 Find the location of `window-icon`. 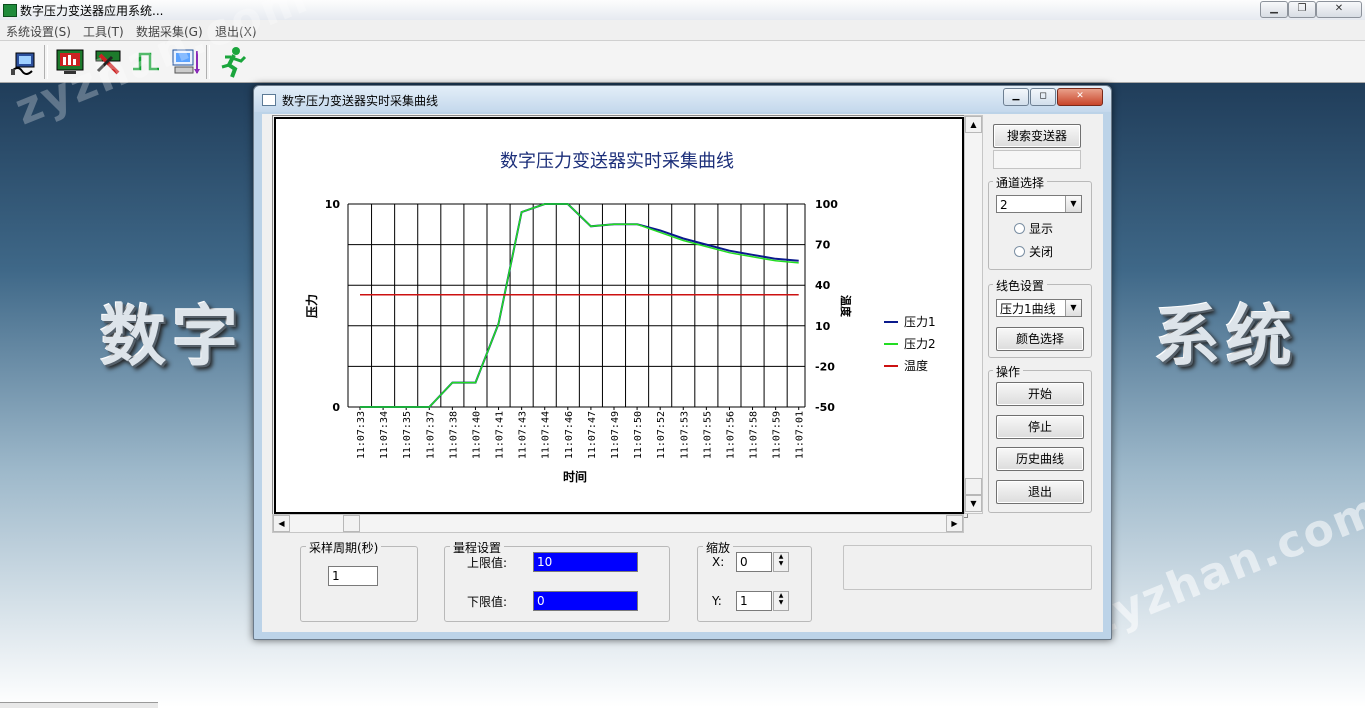

window-icon is located at coordinates (269, 100).